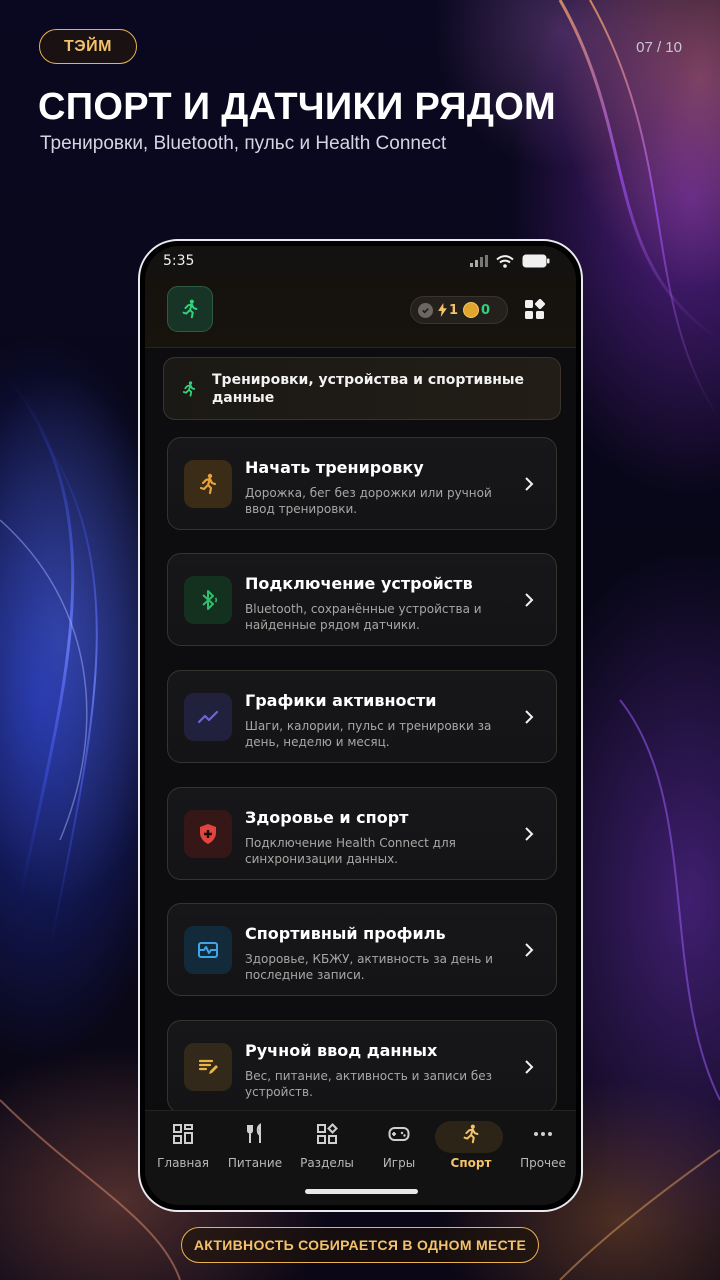 Image resolution: width=720 pixels, height=1280 pixels. What do you see at coordinates (183, 1163) in the screenshot?
I see `nav-label: Главная` at bounding box center [183, 1163].